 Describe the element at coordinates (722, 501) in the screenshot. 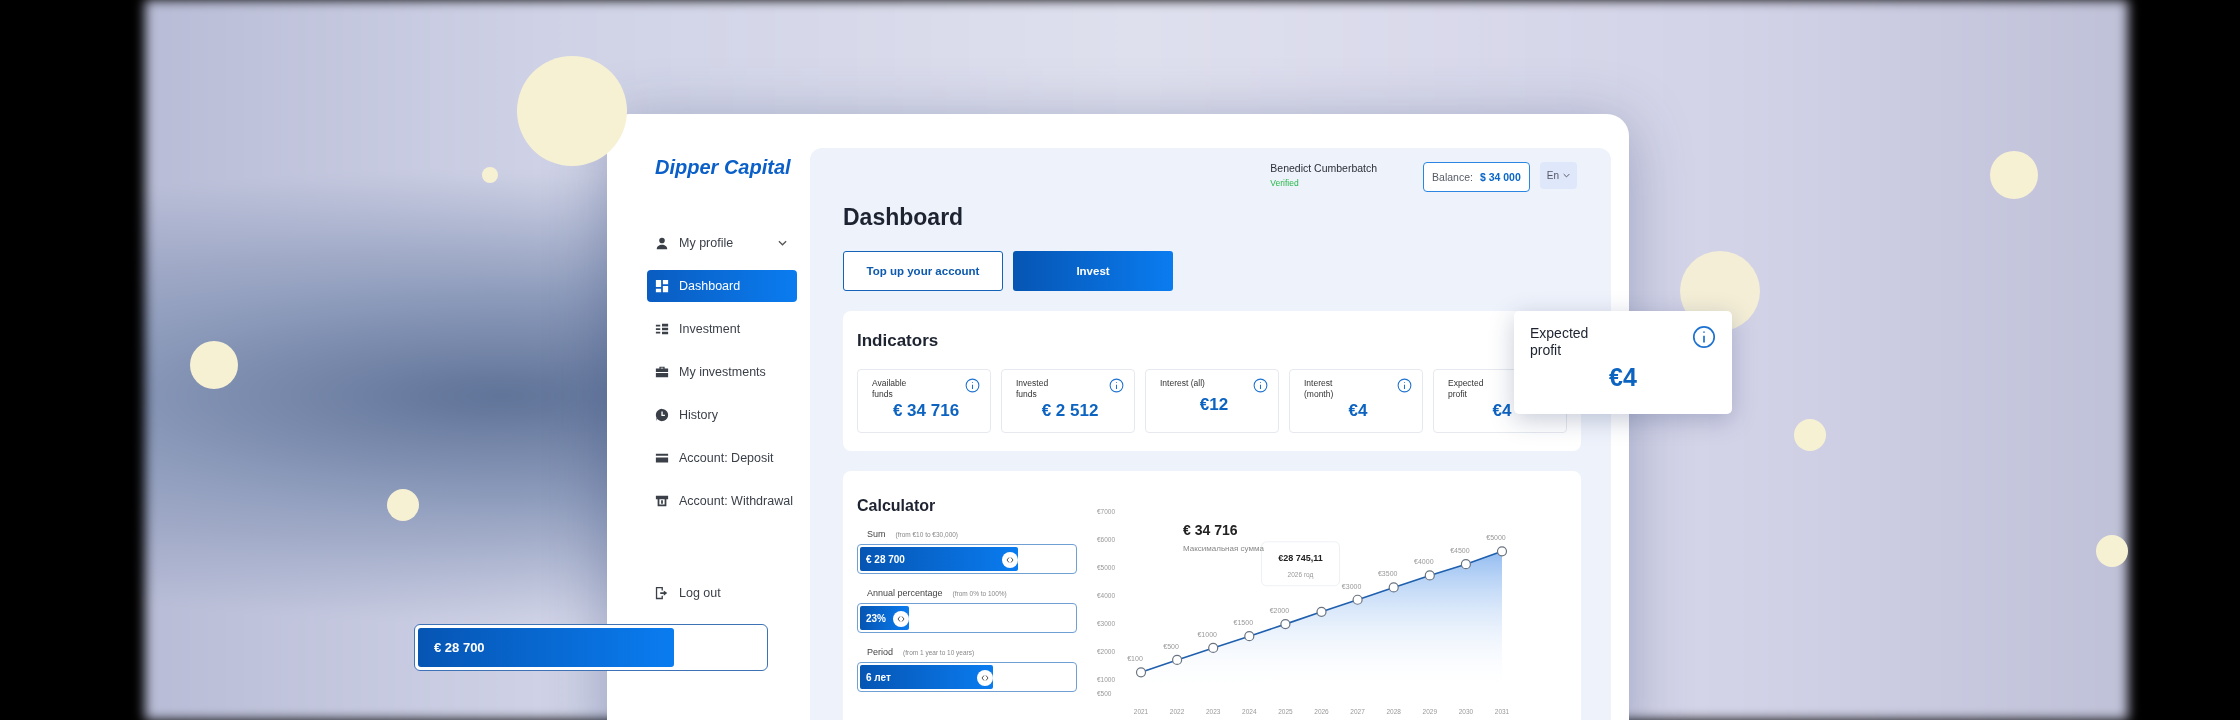

I see `sidebar-item: Account: Withdrawal` at that location.